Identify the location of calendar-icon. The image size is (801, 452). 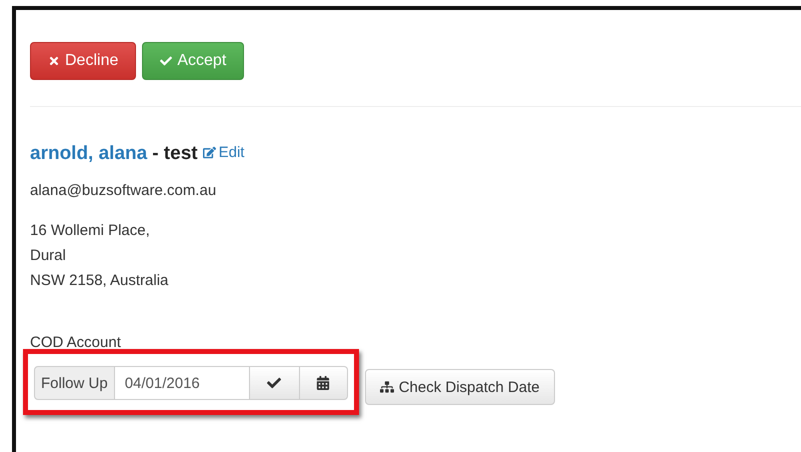
(323, 383).